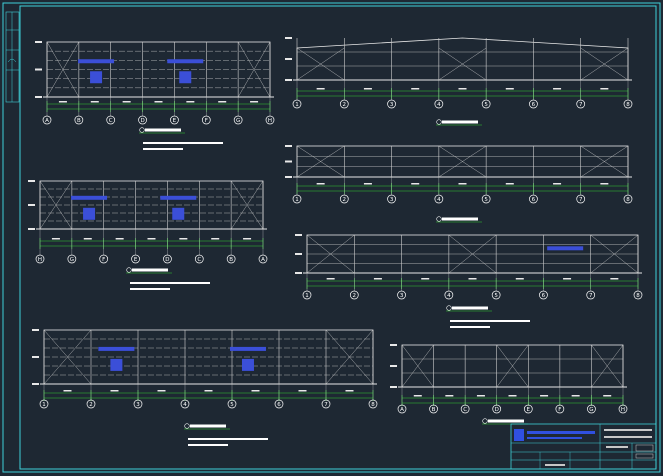  Describe the element at coordinates (519, 435) in the screenshot. I see `title-block-logo` at that location.